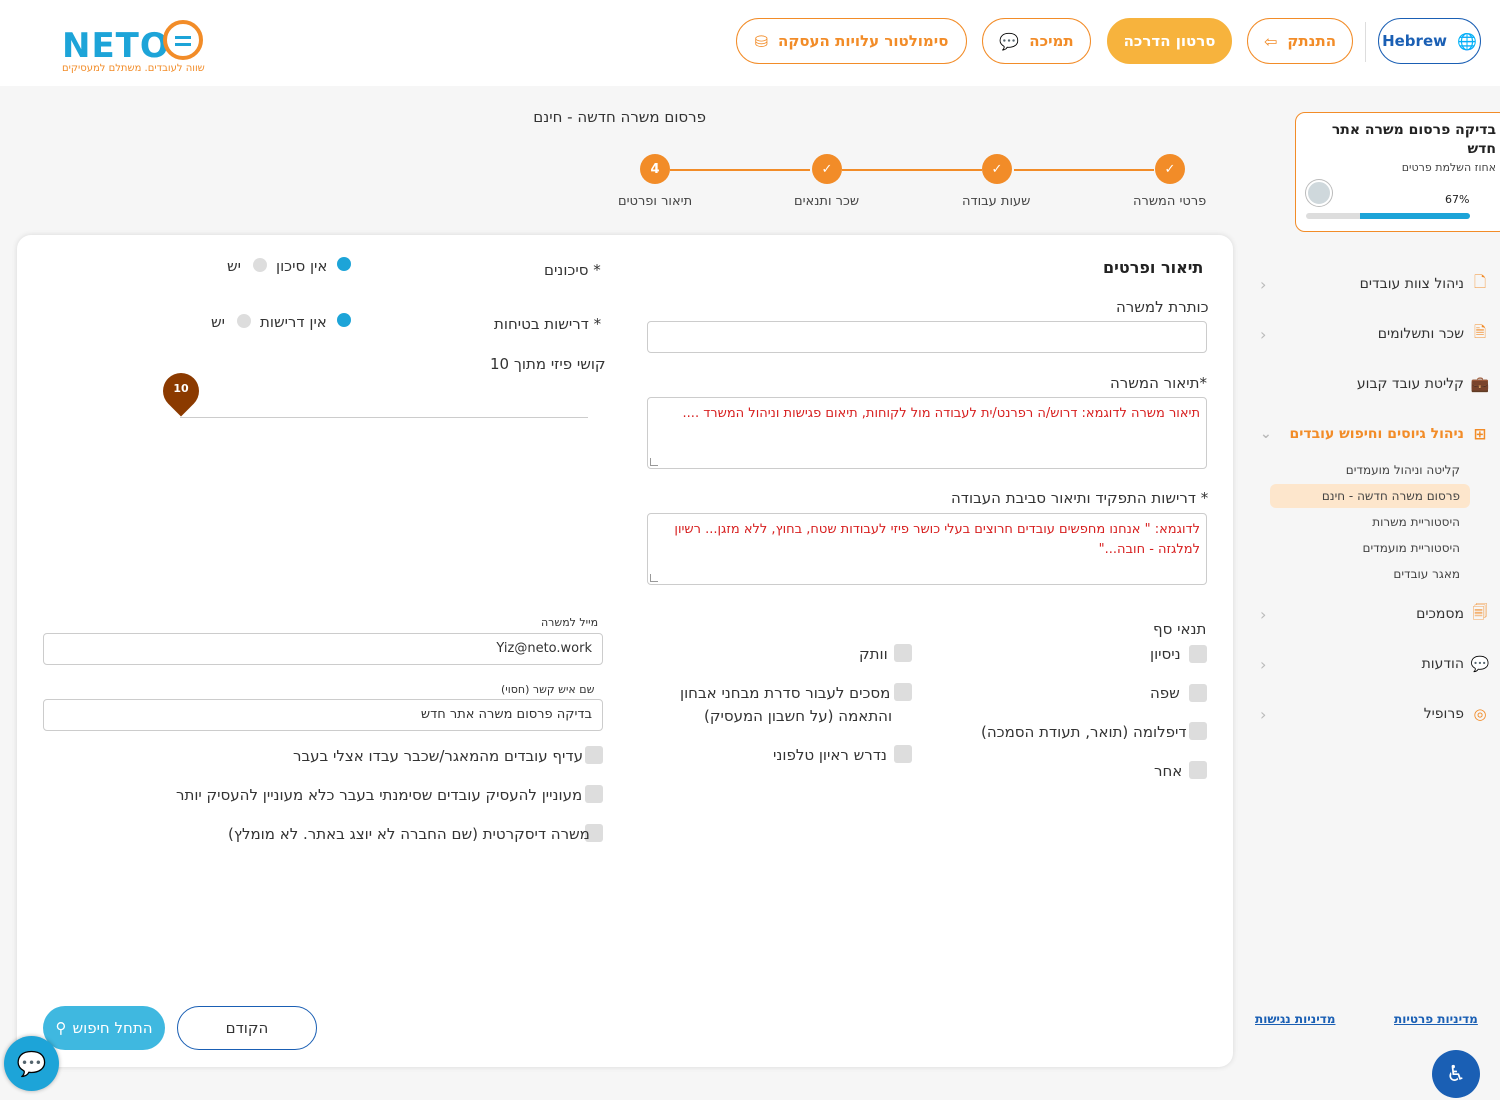 The width and height of the screenshot is (1500, 1100). Describe the element at coordinates (1084, 732) in the screenshot. I see `threshold-diploma-label: דיפלומה (תואר, תעודת הסמכה)` at that location.